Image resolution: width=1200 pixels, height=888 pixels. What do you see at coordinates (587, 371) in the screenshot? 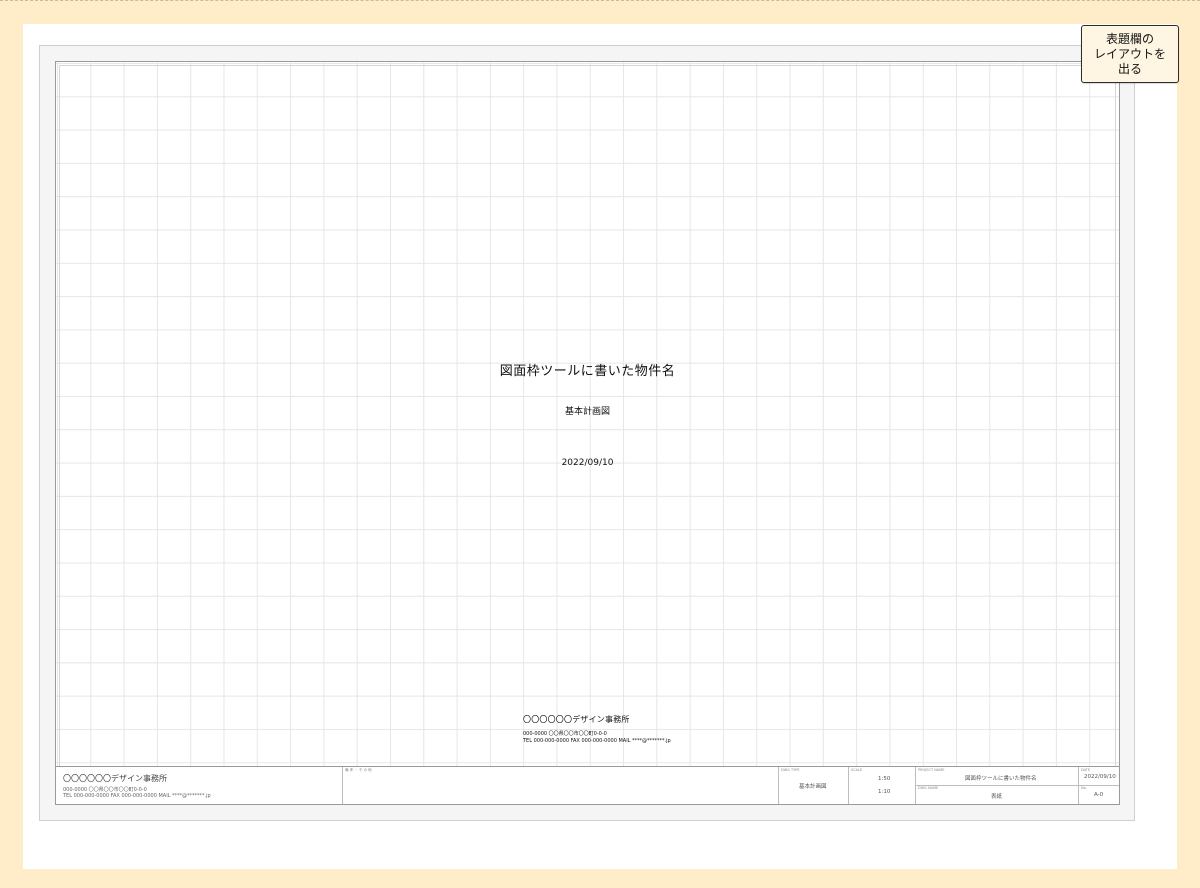
I see `project-title: 図面枠ツールに書いた物件名` at bounding box center [587, 371].